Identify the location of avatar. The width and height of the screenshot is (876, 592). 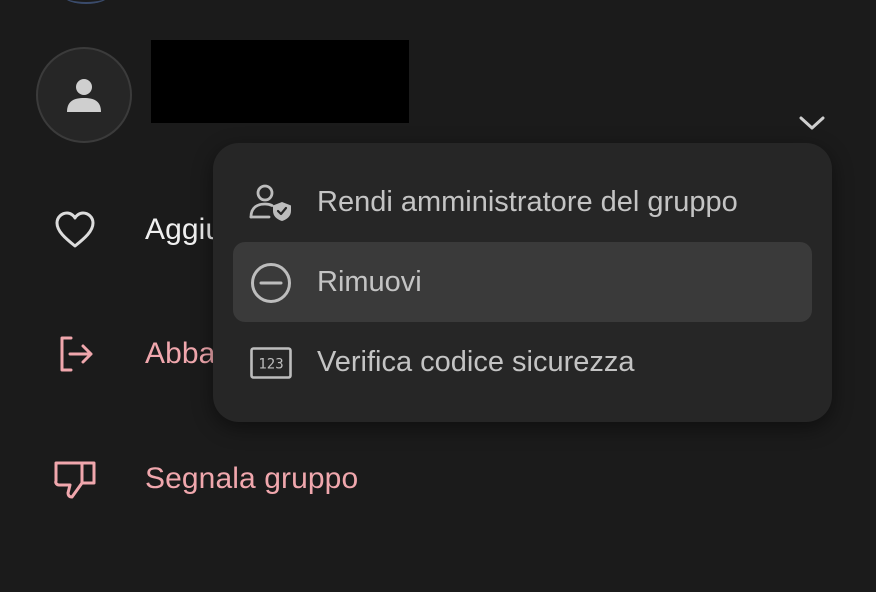
(84, 95).